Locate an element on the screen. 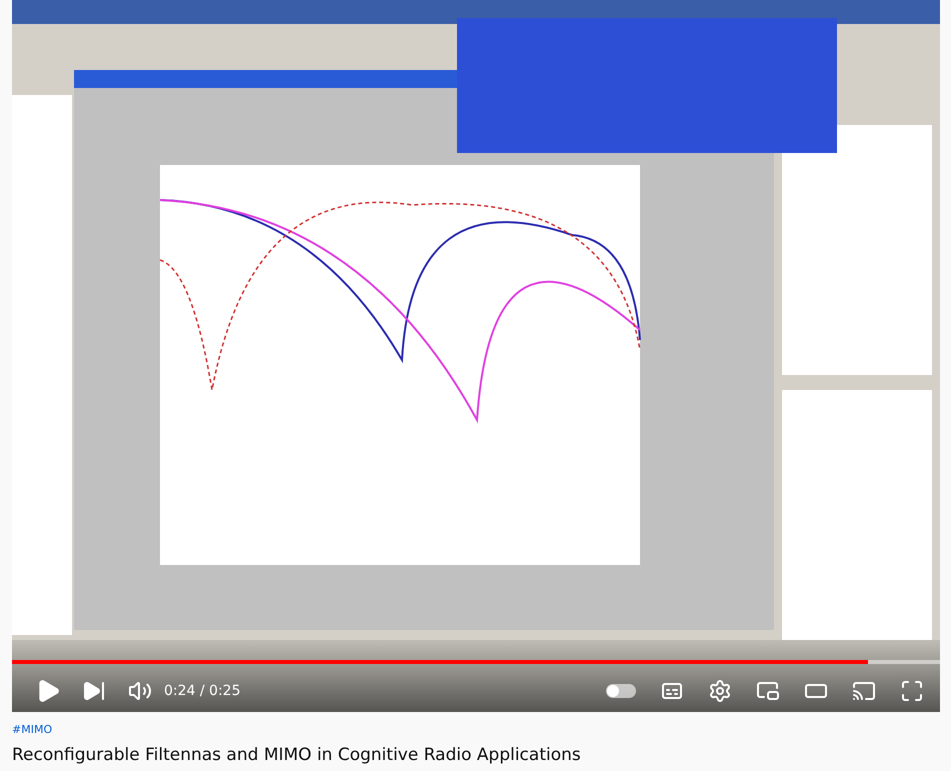 The image size is (951, 771). video-title: Reconfigurable Filtennas and MIMO in Cognitive Radio Applications is located at coordinates (297, 755).